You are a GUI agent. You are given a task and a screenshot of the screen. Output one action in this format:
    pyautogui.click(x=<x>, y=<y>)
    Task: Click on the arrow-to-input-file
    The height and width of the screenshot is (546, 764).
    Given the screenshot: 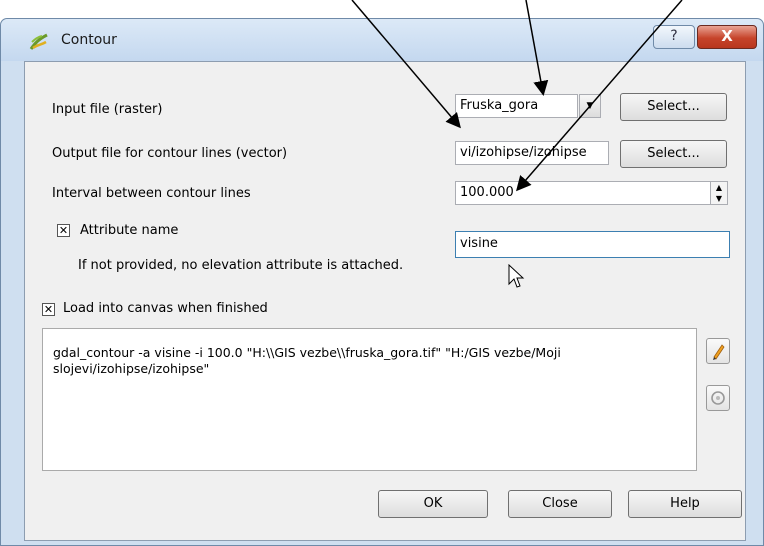 What is the action you would take?
    pyautogui.click(x=537, y=48)
    